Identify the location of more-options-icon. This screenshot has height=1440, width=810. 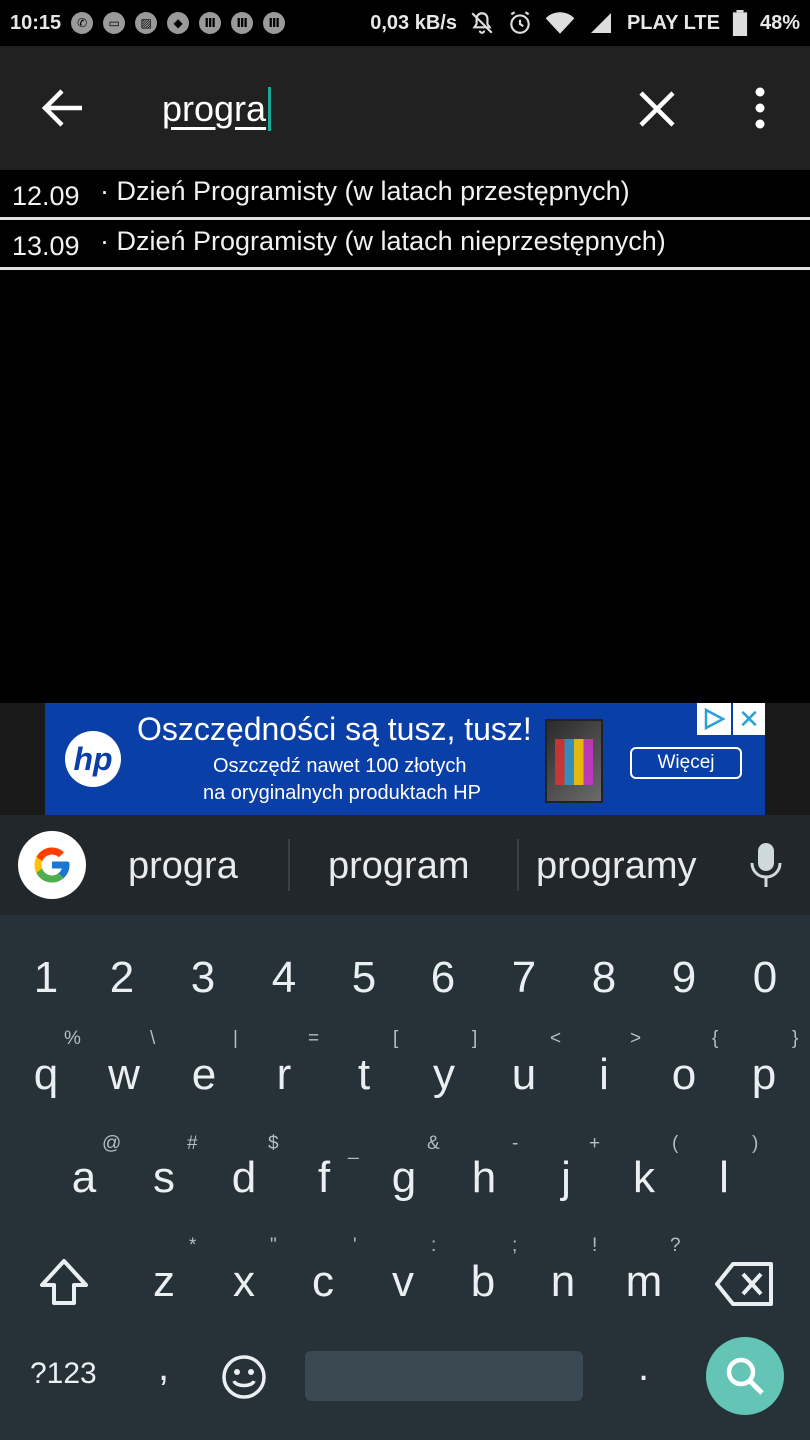
(760, 108).